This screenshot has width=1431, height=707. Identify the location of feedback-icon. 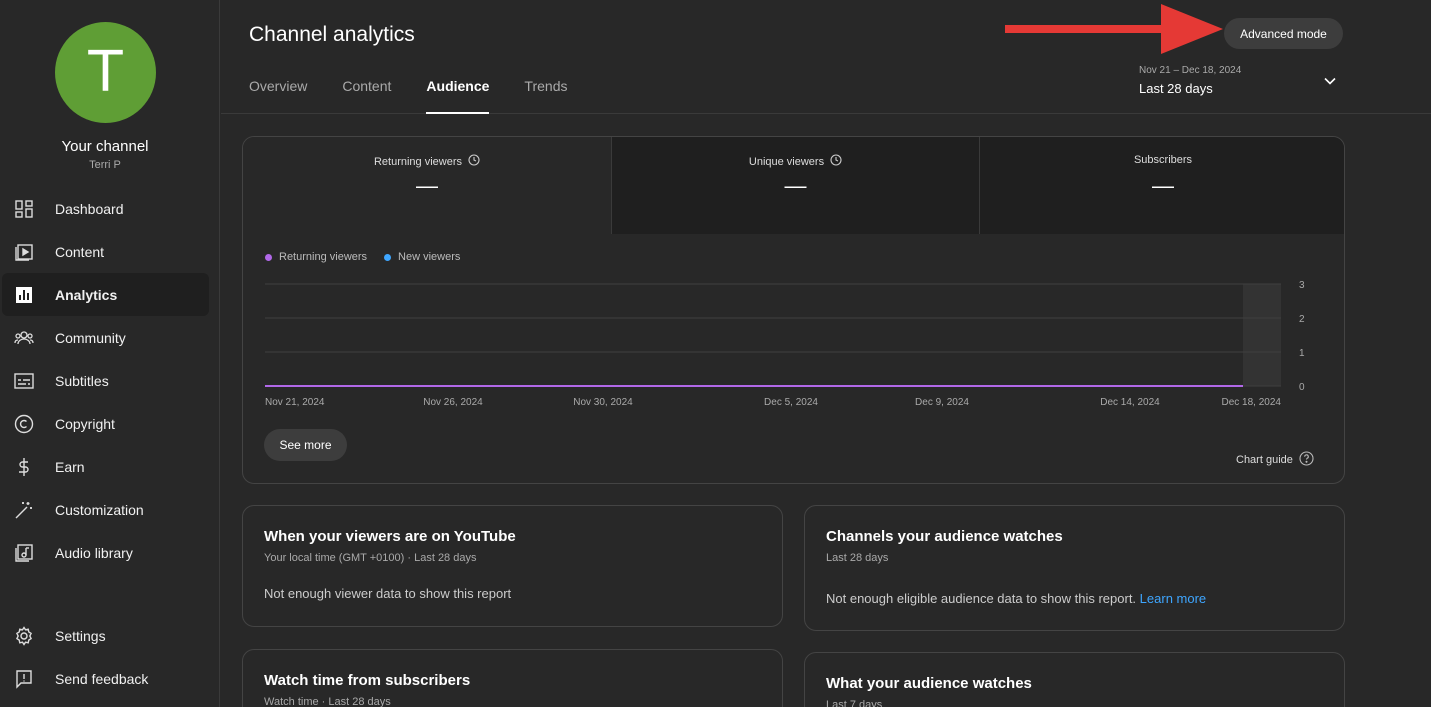
(24, 679).